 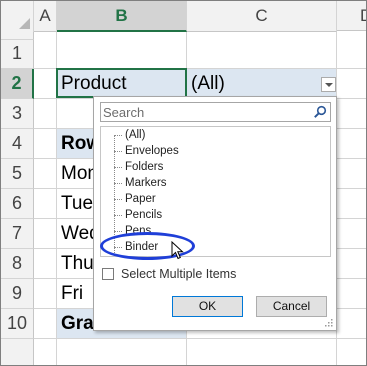 What do you see at coordinates (121, 83) in the screenshot?
I see `cell-b2-filter-field: Product` at bounding box center [121, 83].